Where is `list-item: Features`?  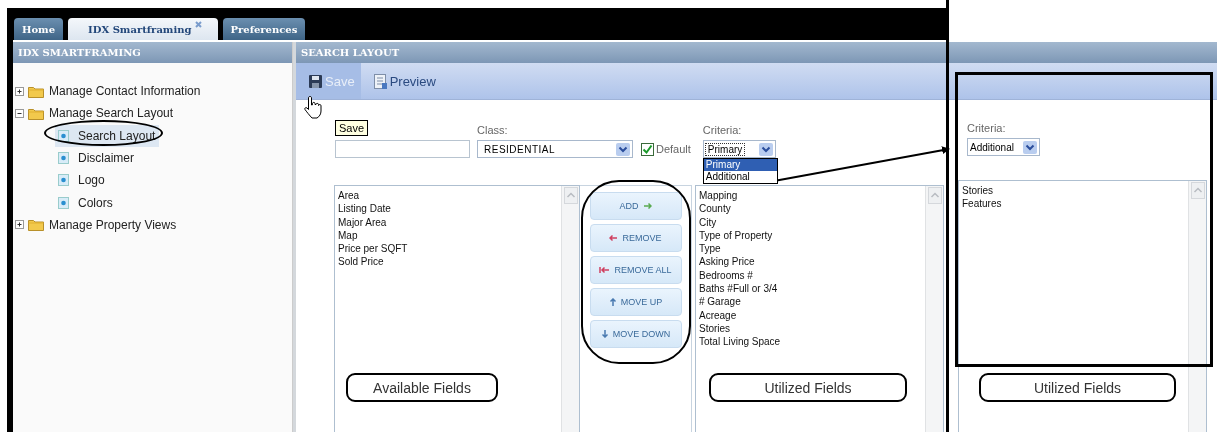 list-item: Features is located at coordinates (982, 204).